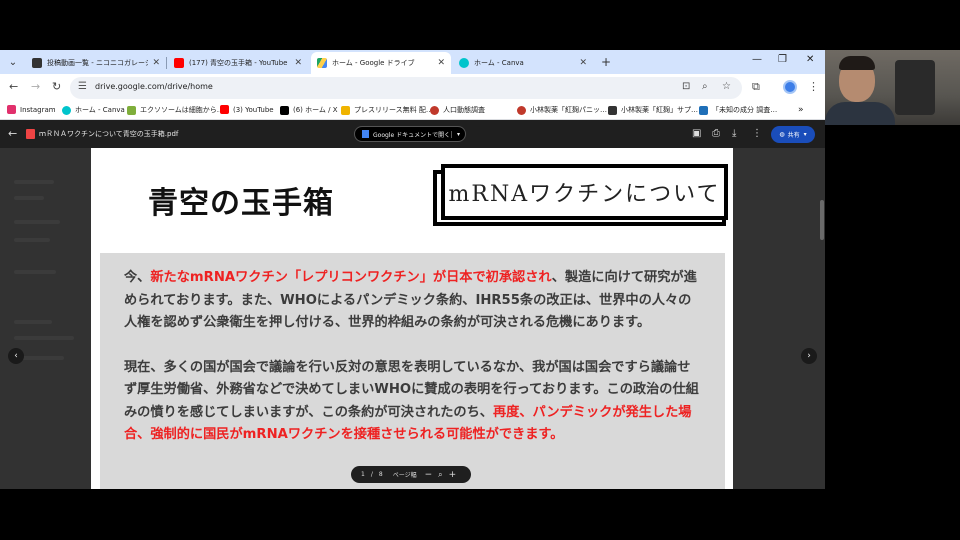 The image size is (960, 540). I want to click on bookmark-label: (3) YouTube, so click(253, 109).